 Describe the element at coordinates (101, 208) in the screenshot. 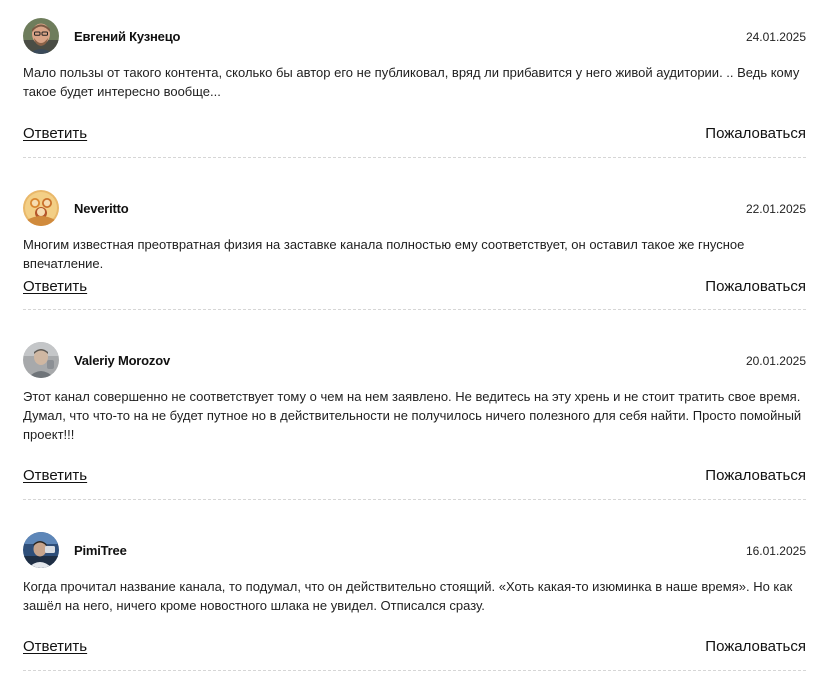

I see `comment-author: Neveritto` at that location.